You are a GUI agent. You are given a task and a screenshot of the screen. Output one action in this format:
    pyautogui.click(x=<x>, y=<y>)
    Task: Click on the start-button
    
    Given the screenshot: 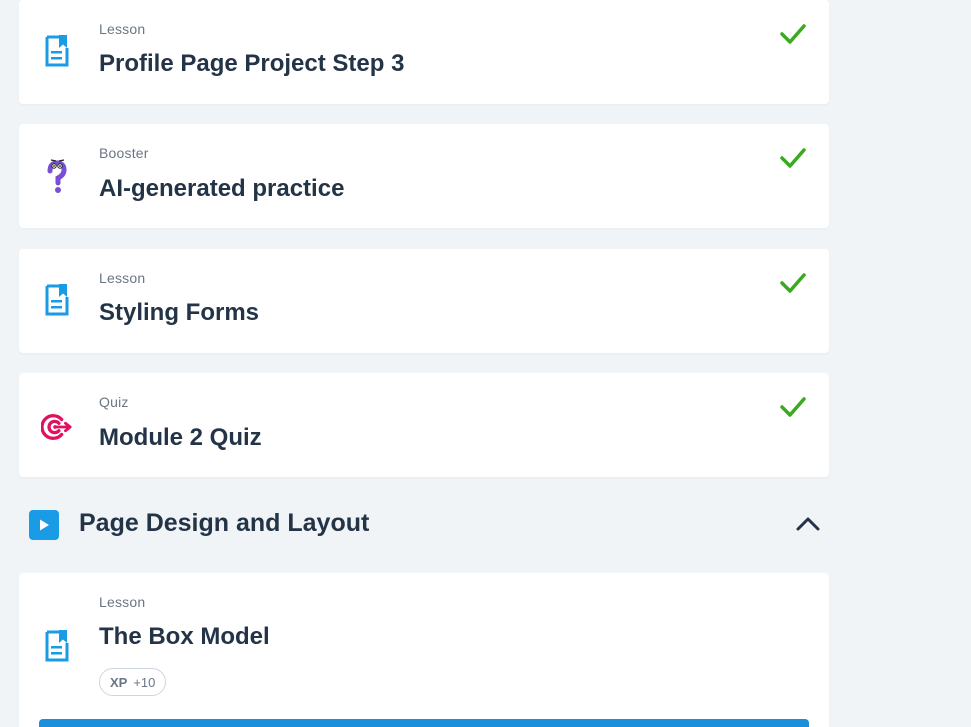 What is the action you would take?
    pyautogui.click(x=424, y=723)
    